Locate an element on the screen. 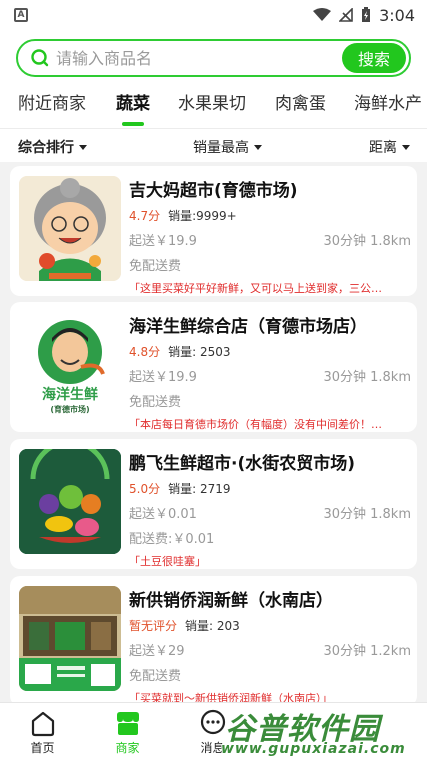 The width and height of the screenshot is (427, 760). store-review: 「买菜就到～新供销侨润新鲜（水南店）」 is located at coordinates (231, 697).